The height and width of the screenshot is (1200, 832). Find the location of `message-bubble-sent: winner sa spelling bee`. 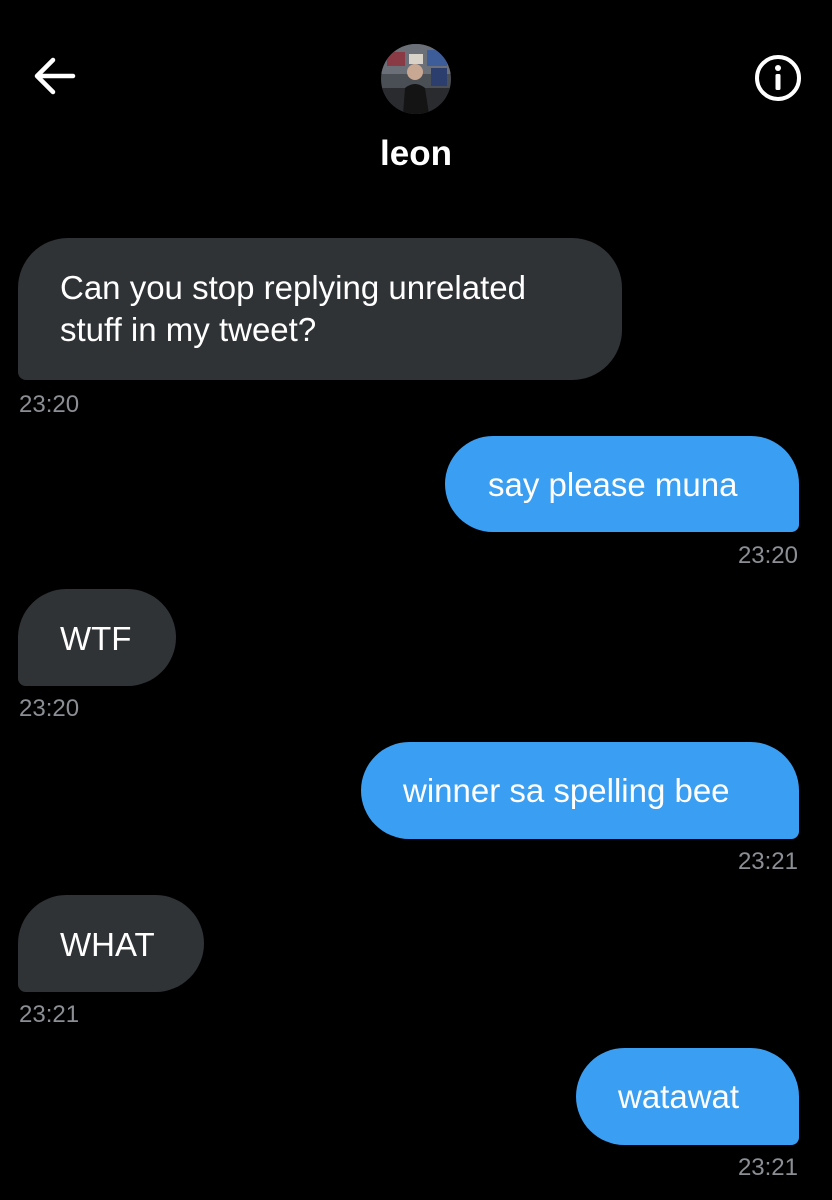

message-bubble-sent: winner sa spelling bee is located at coordinates (580, 790).